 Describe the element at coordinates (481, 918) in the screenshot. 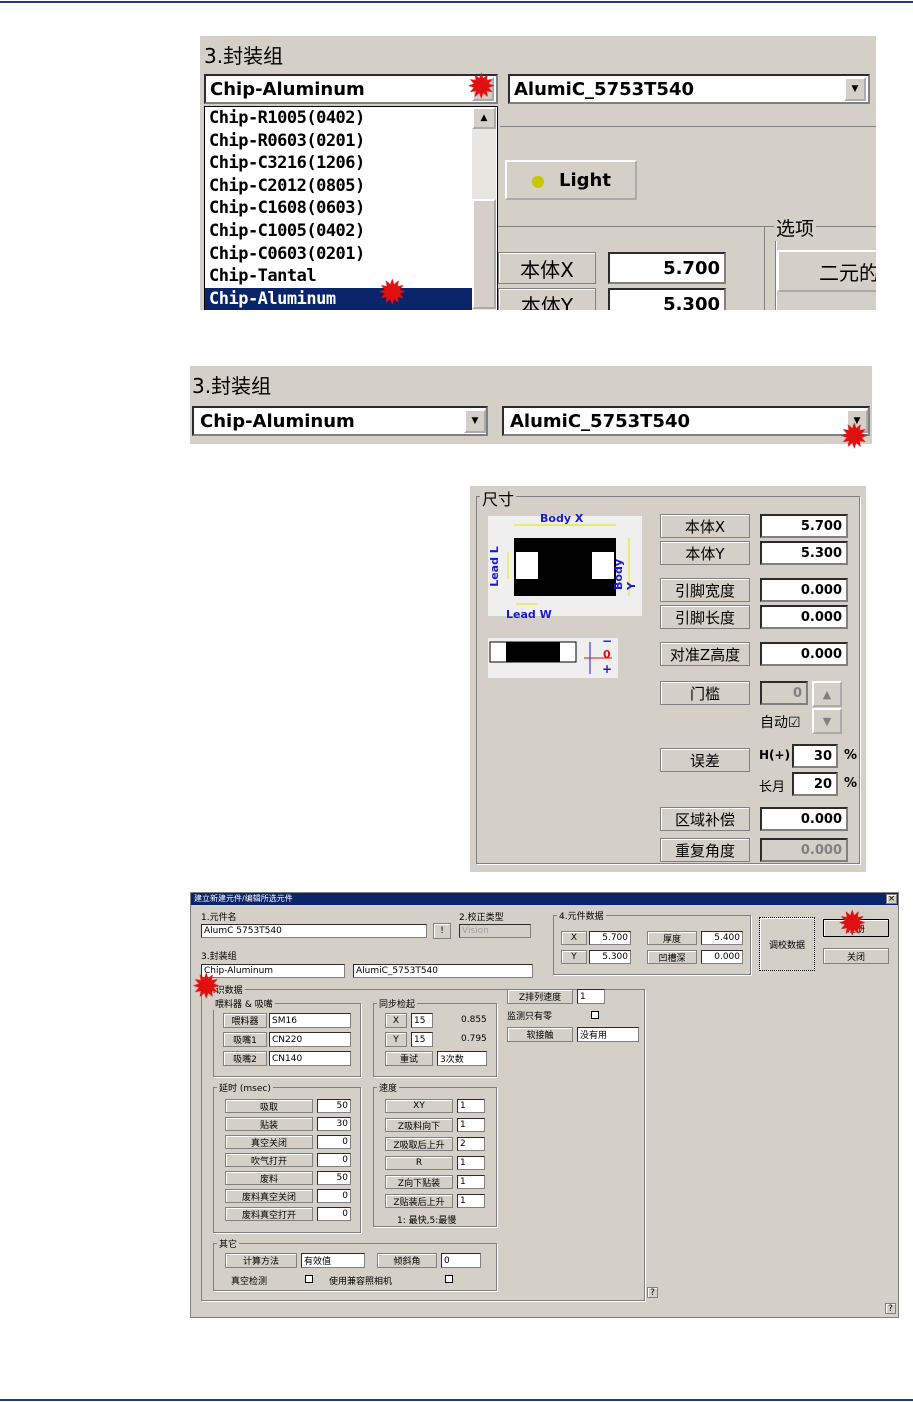

I see `calib-type-label: 2.校正类型` at that location.